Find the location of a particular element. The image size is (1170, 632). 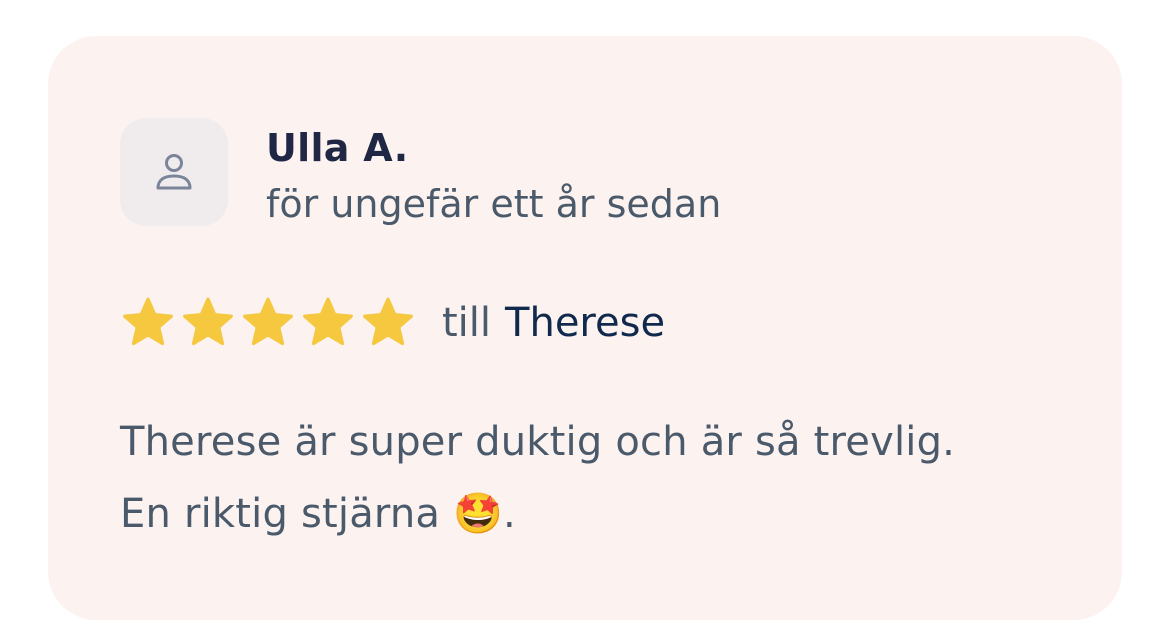

star-rating is located at coordinates (268, 323).